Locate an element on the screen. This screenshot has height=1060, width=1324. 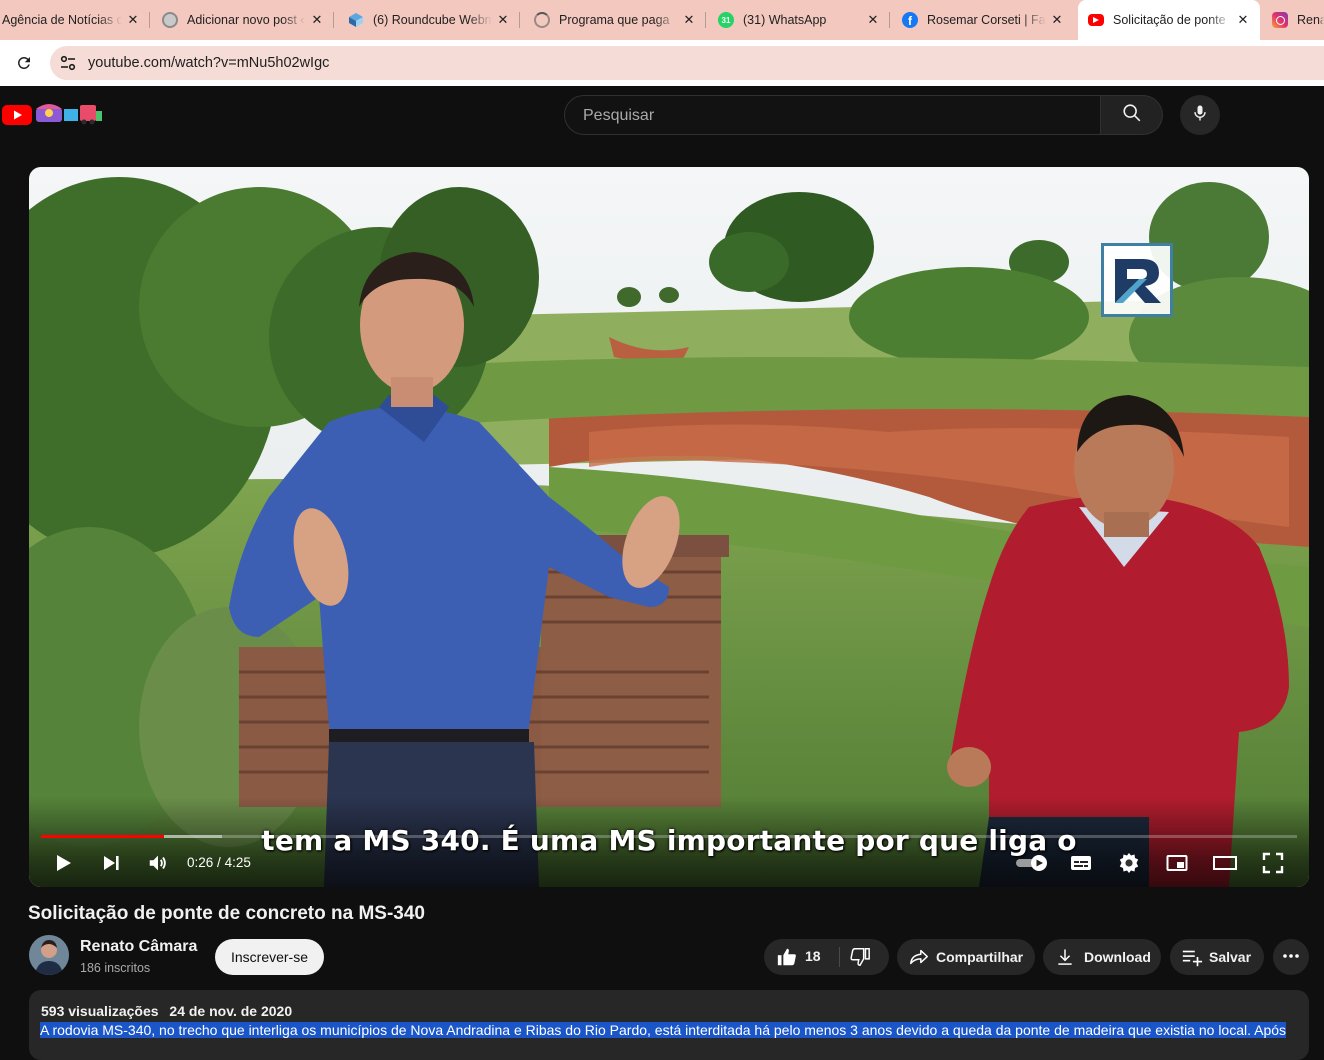
like-count: 18 is located at coordinates (813, 956).